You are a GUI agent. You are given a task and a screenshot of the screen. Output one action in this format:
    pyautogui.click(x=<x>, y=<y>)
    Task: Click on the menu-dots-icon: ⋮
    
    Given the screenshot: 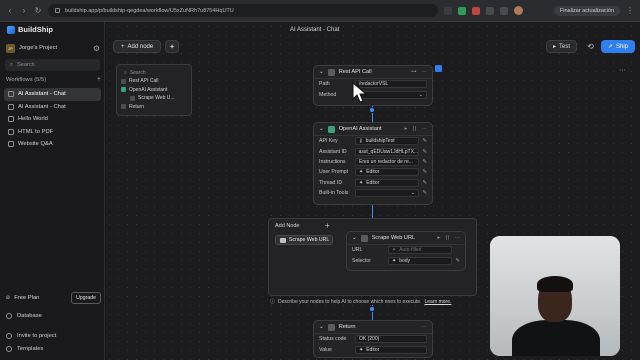 What is the action you would take?
    pyautogui.click(x=630, y=10)
    